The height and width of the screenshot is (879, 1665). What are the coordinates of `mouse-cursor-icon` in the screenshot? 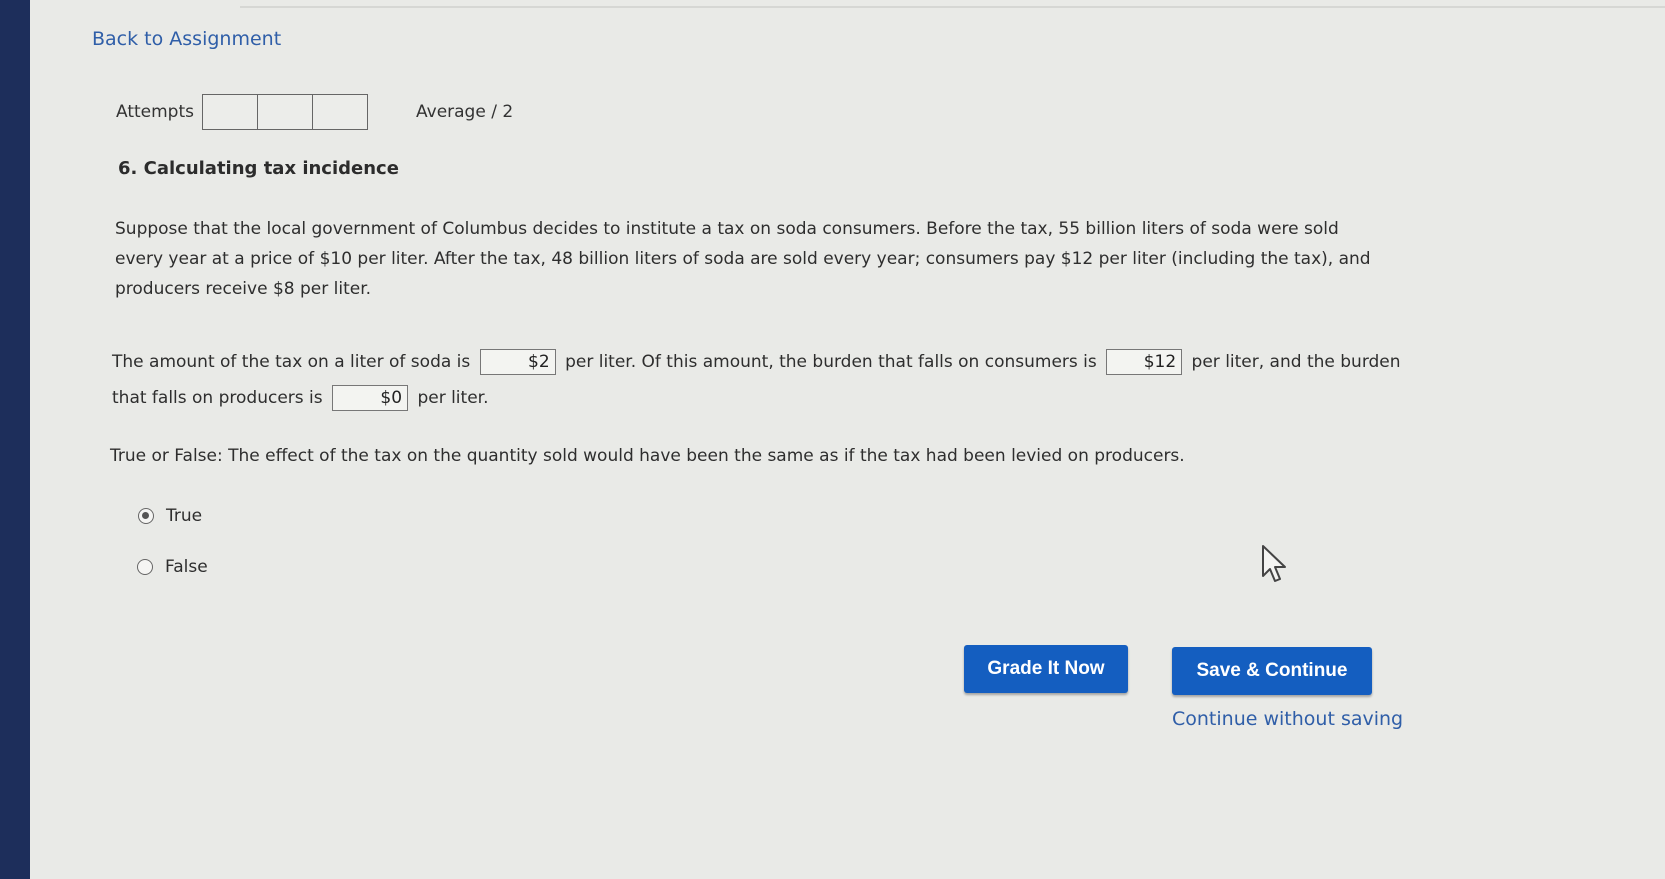 It's located at (1274, 563).